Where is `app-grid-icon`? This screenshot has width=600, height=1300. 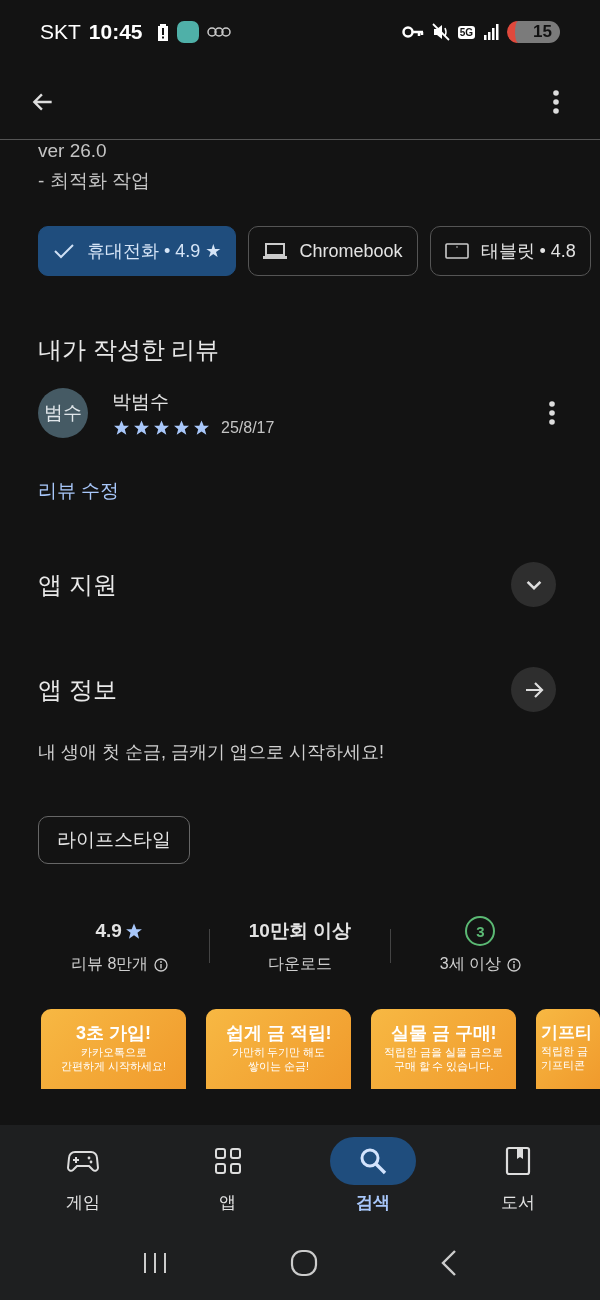 app-grid-icon is located at coordinates (227, 1160).